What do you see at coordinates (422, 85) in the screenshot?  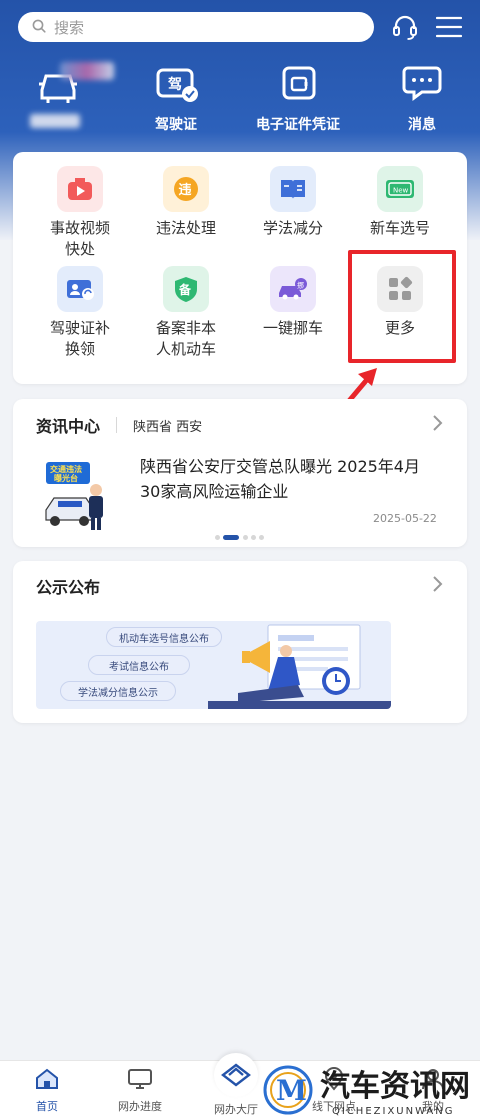 I see `message-icon` at bounding box center [422, 85].